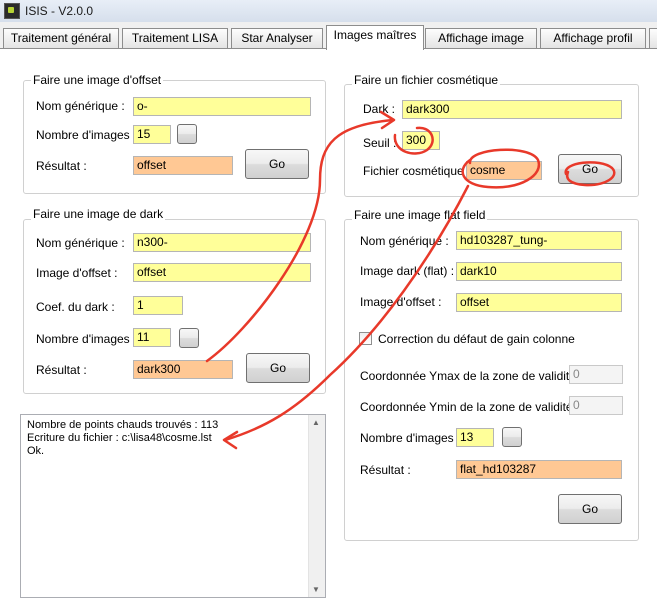 This screenshot has height=612, width=657. What do you see at coordinates (189, 338) in the screenshot?
I see `dark-count-ellipsis-button` at bounding box center [189, 338].